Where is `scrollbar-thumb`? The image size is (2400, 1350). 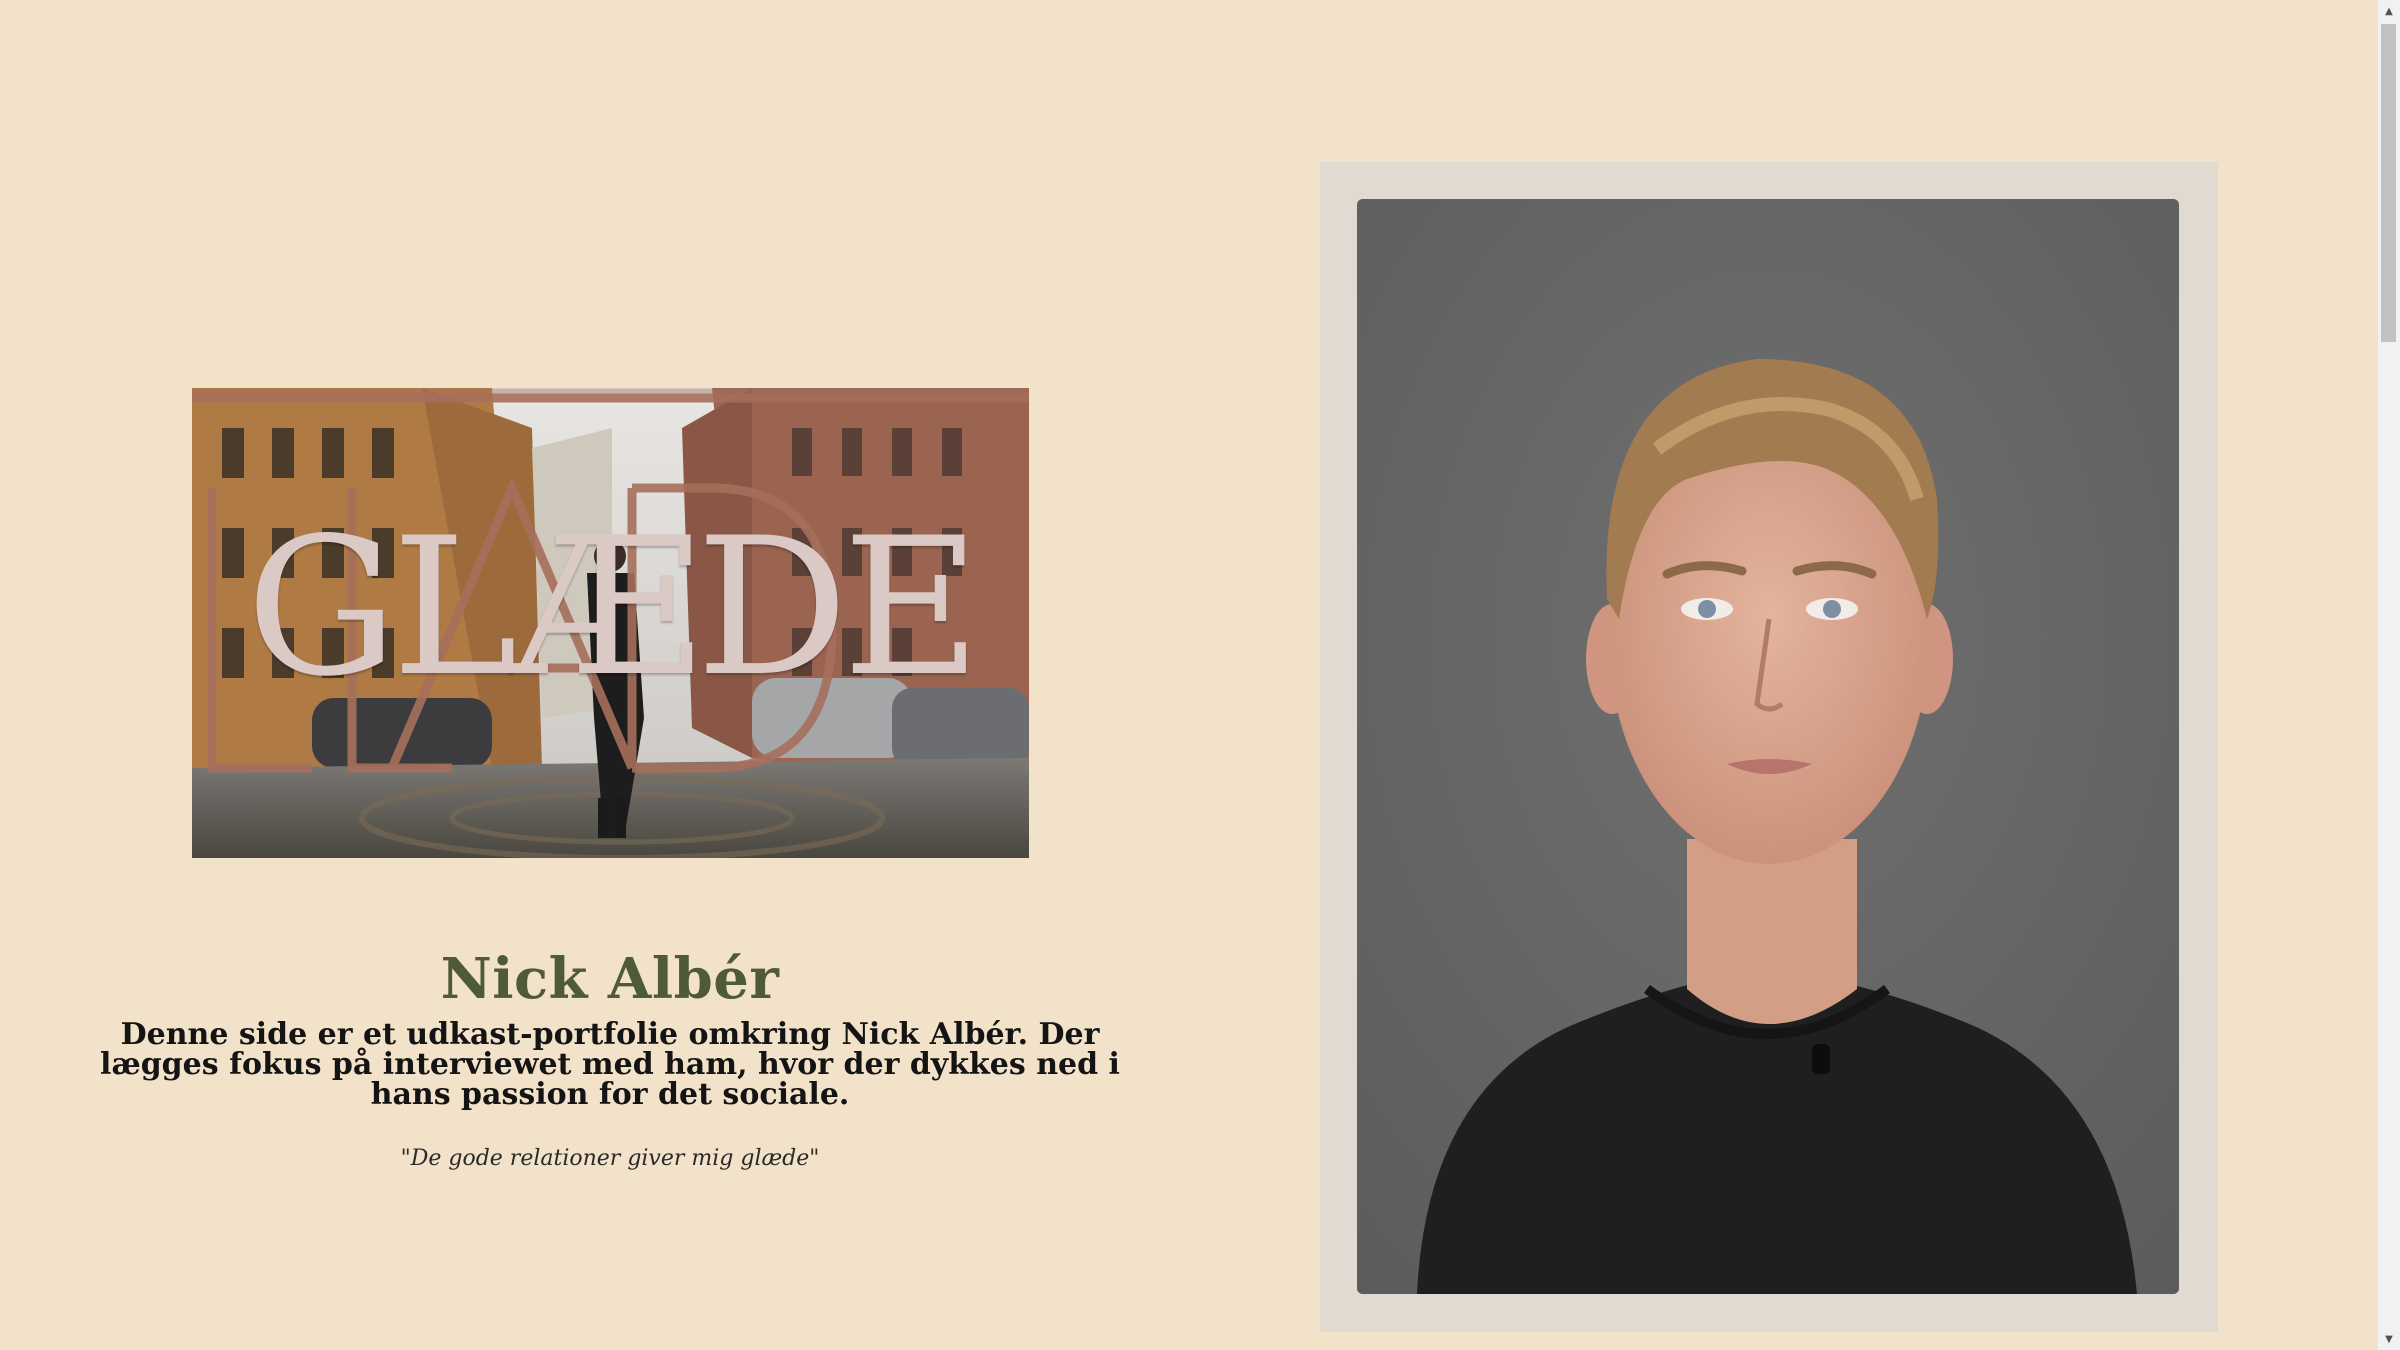 scrollbar-thumb is located at coordinates (2388, 183).